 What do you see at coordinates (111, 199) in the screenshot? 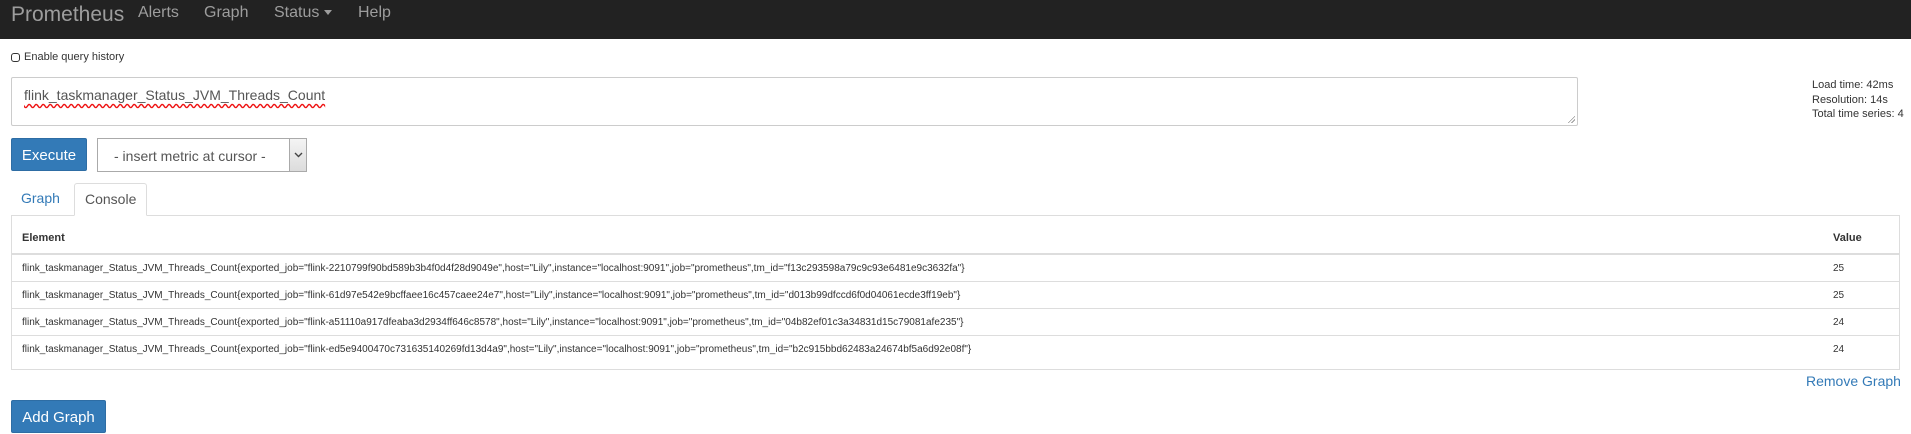
I see `tab-console: Console` at bounding box center [111, 199].